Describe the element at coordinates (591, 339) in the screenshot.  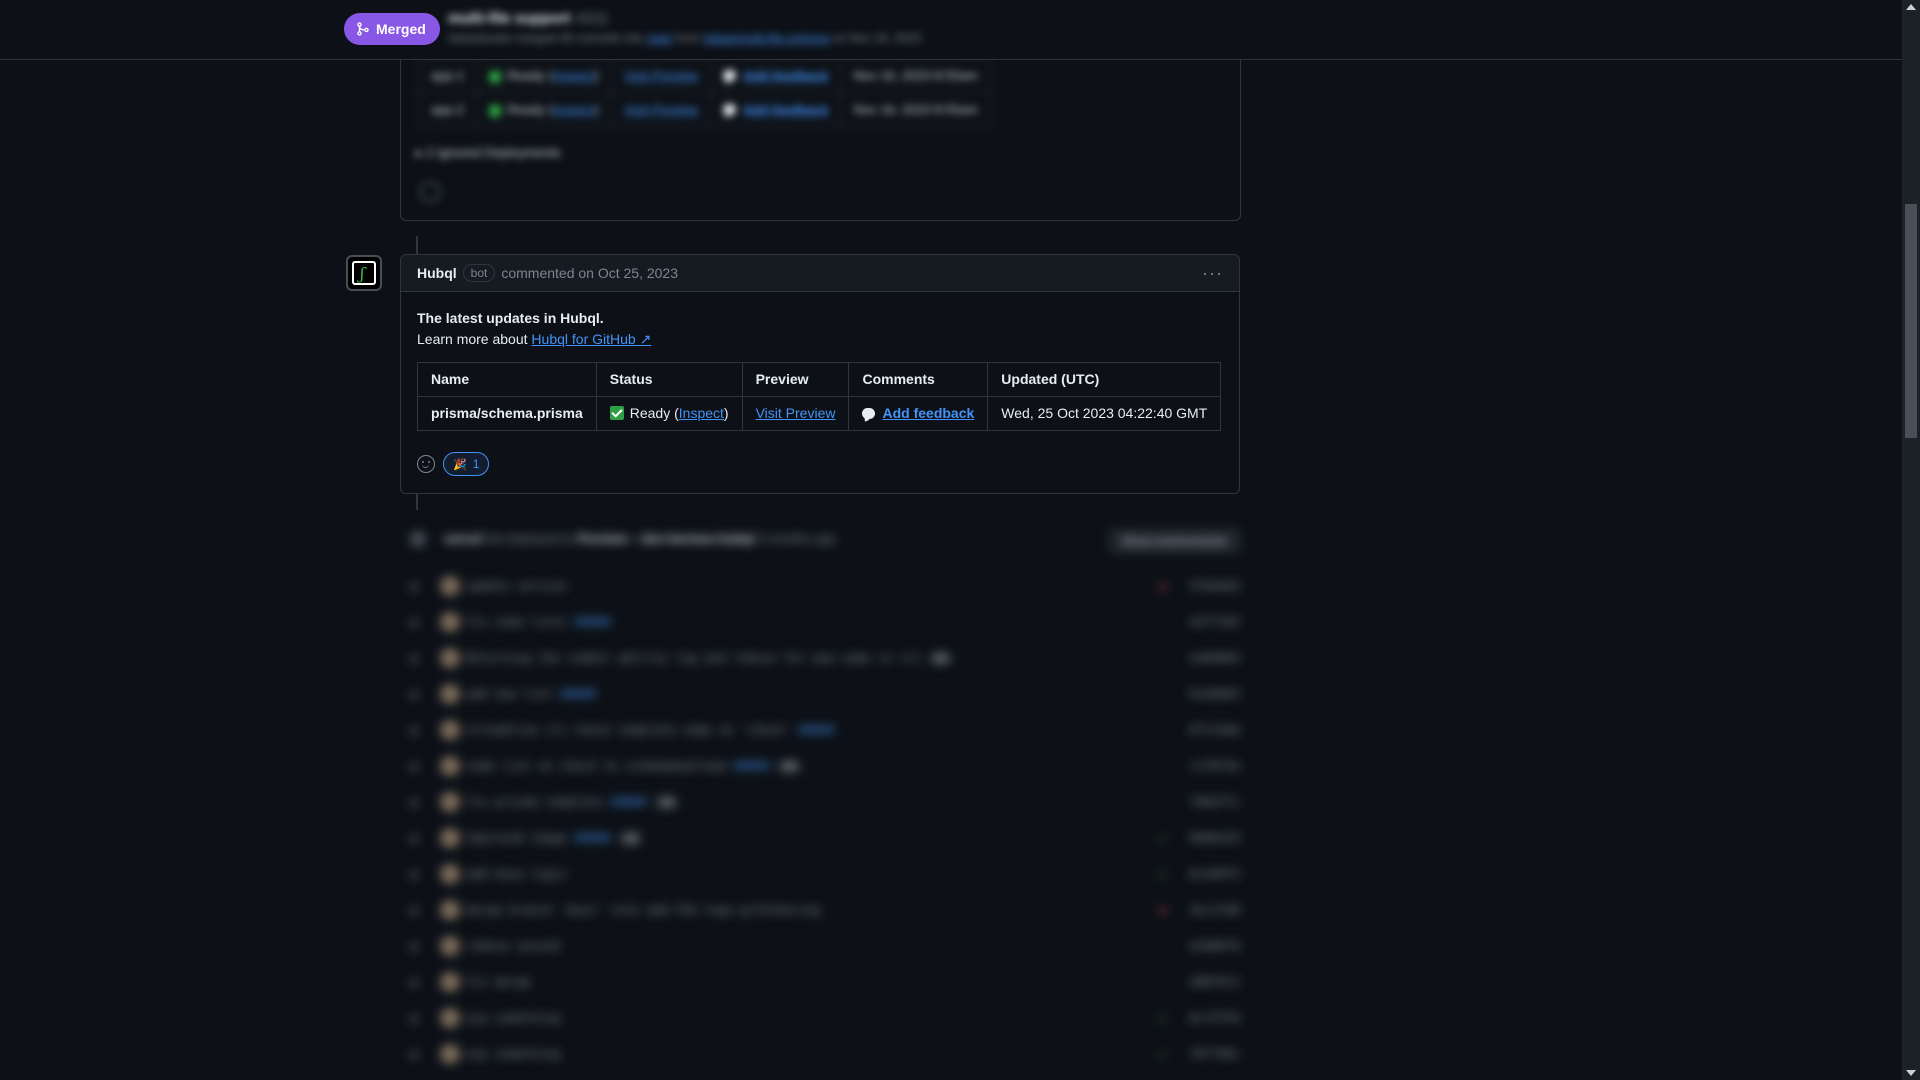
I see `hubql-for-github-link: Hubql for GitHub ↗` at that location.